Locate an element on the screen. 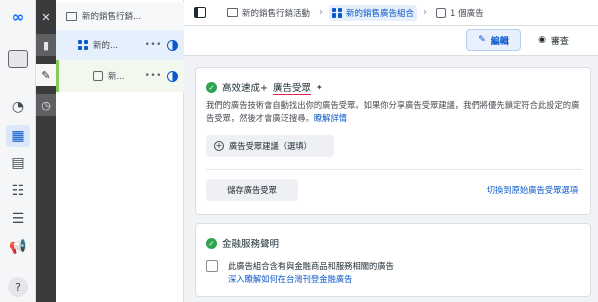  database-icon: ☰ is located at coordinates (18, 219).